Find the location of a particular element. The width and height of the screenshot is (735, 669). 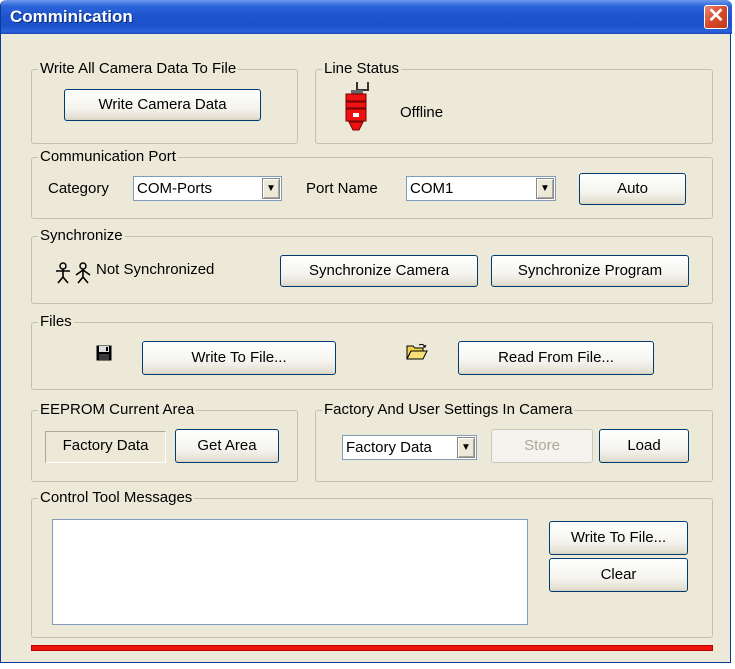

category-select: COM-Ports ▼ is located at coordinates (207, 188).